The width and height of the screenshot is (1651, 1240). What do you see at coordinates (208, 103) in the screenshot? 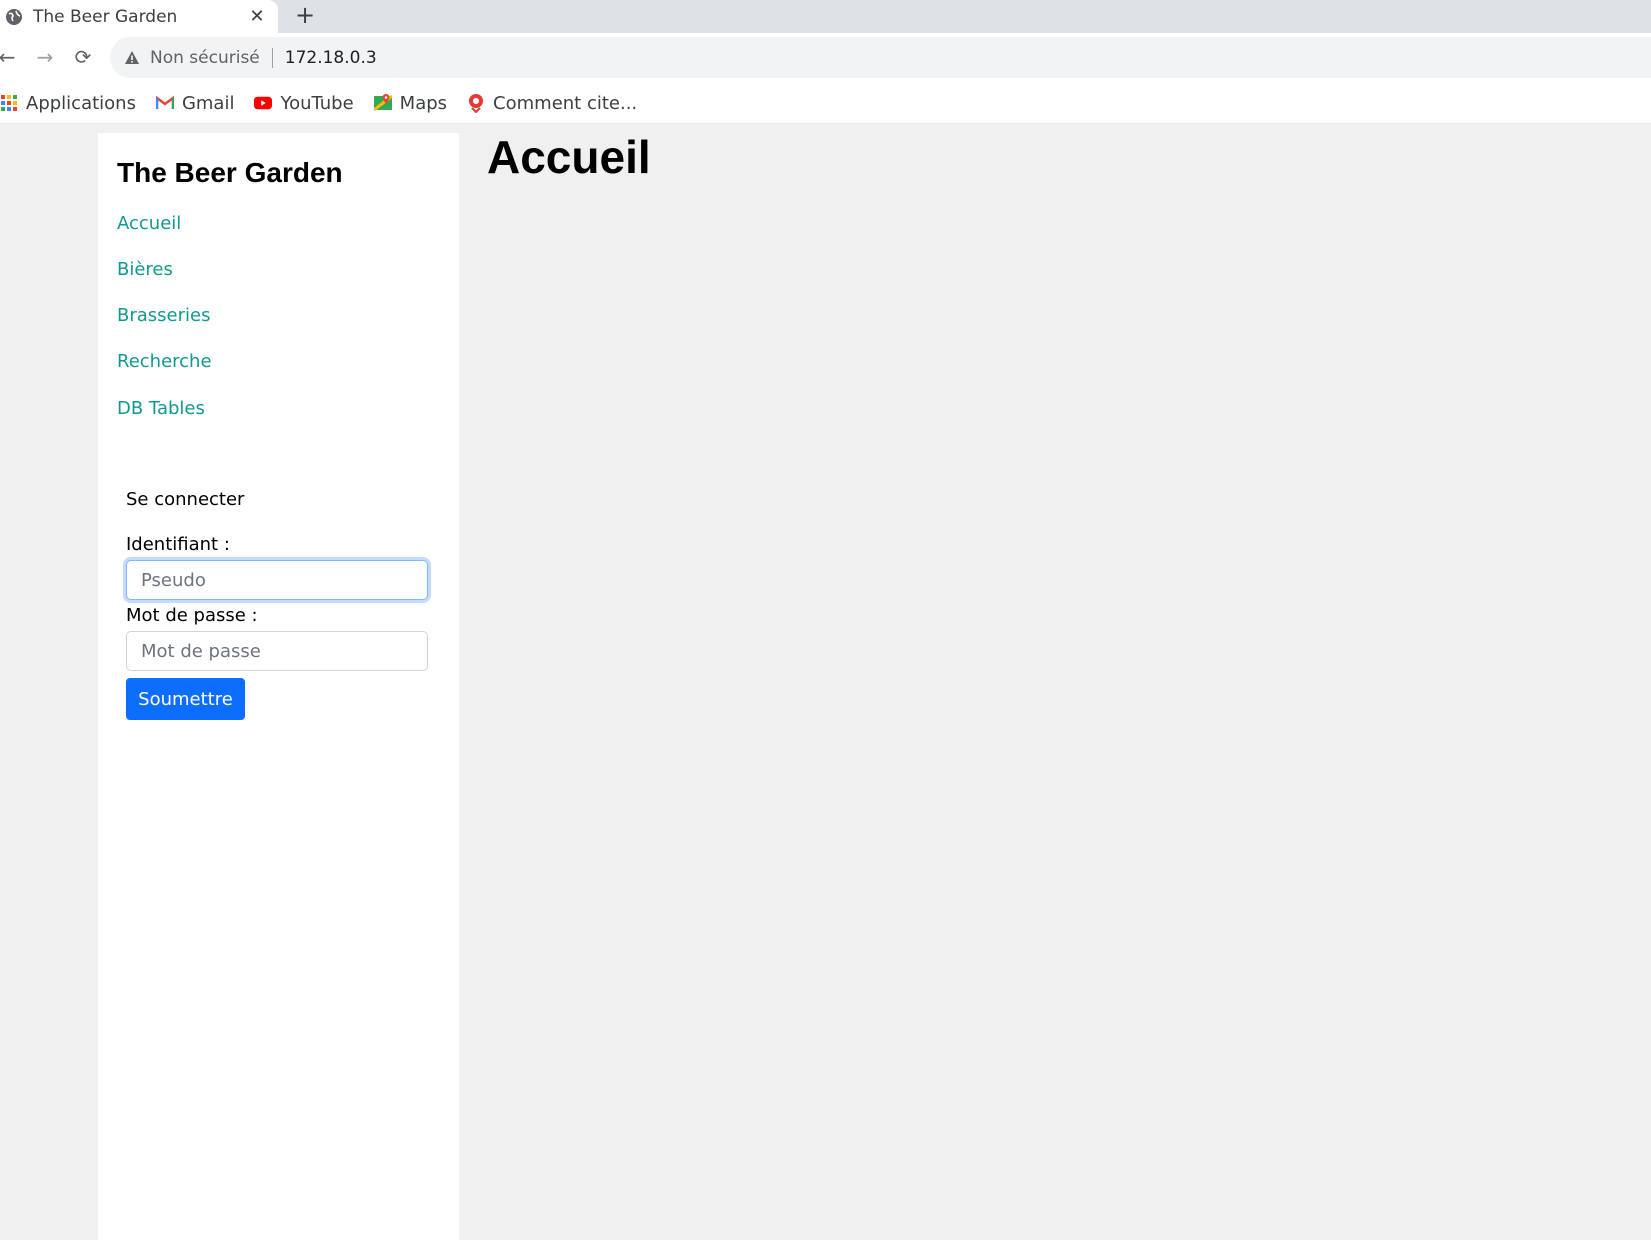
I see `bookmark-label: Gmail` at bounding box center [208, 103].